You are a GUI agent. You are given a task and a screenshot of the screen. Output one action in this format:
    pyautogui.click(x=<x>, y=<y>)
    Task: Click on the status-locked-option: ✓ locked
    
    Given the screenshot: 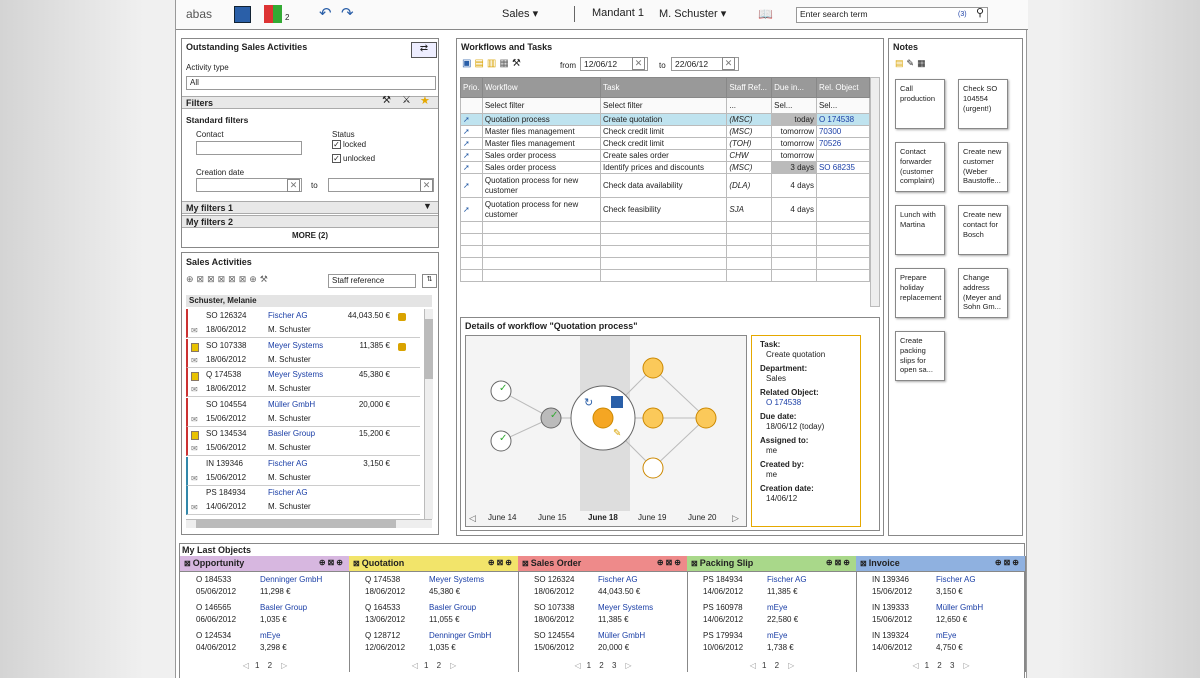 What is the action you would take?
    pyautogui.click(x=349, y=145)
    